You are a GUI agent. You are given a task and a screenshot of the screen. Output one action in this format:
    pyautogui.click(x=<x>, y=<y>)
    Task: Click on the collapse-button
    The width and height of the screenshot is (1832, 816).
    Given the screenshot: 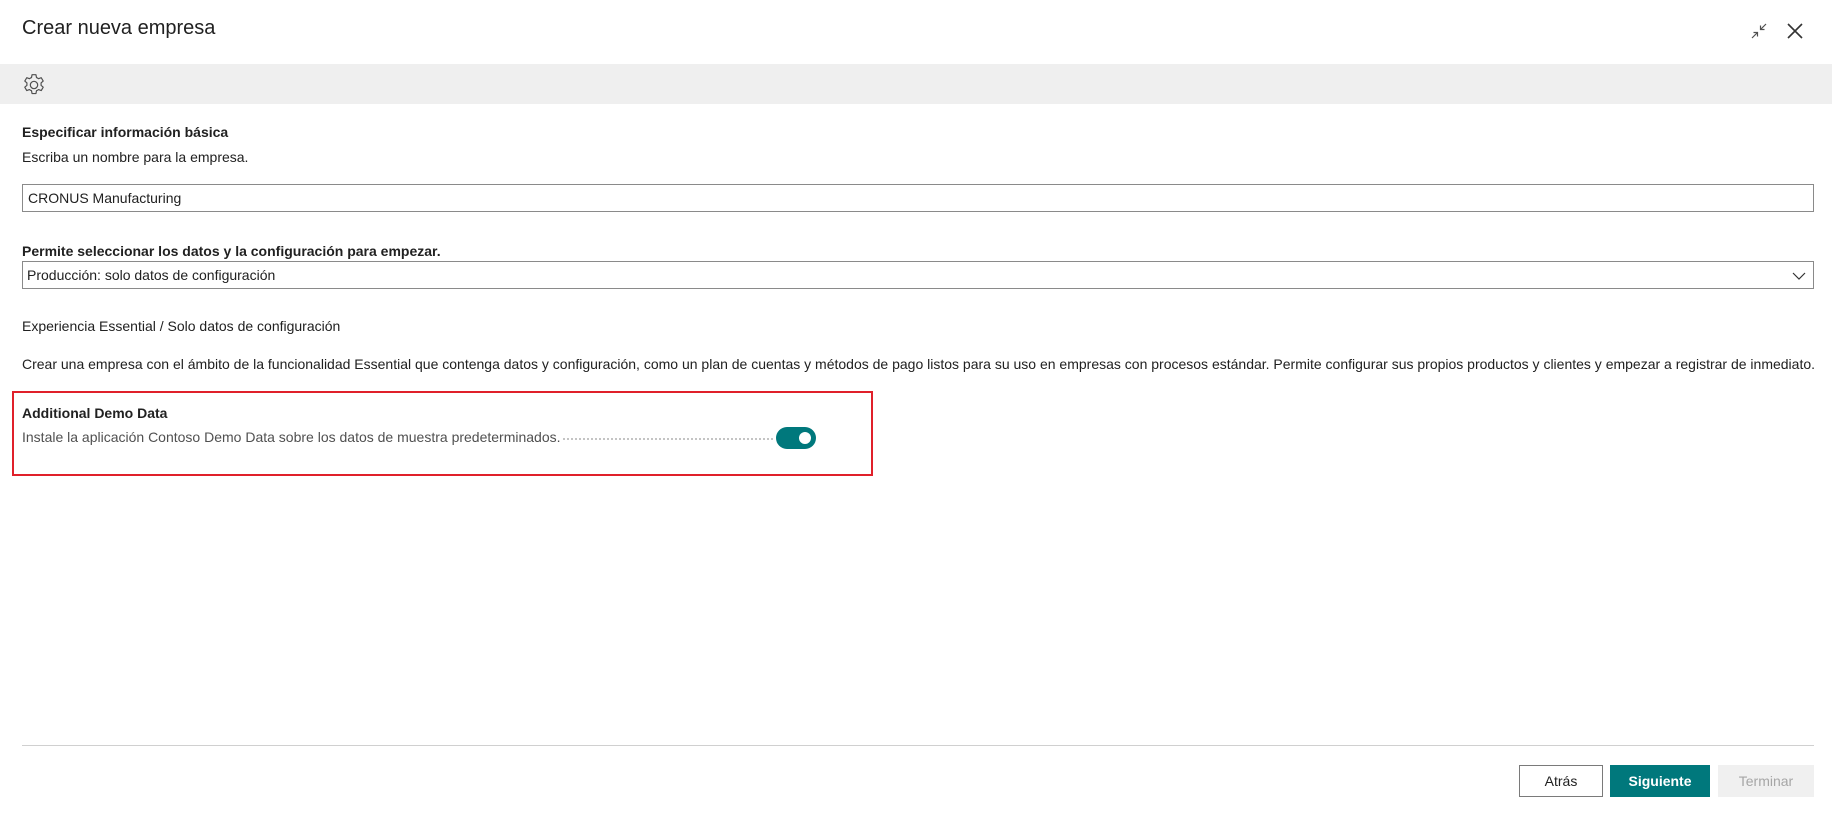 What is the action you would take?
    pyautogui.click(x=1759, y=31)
    